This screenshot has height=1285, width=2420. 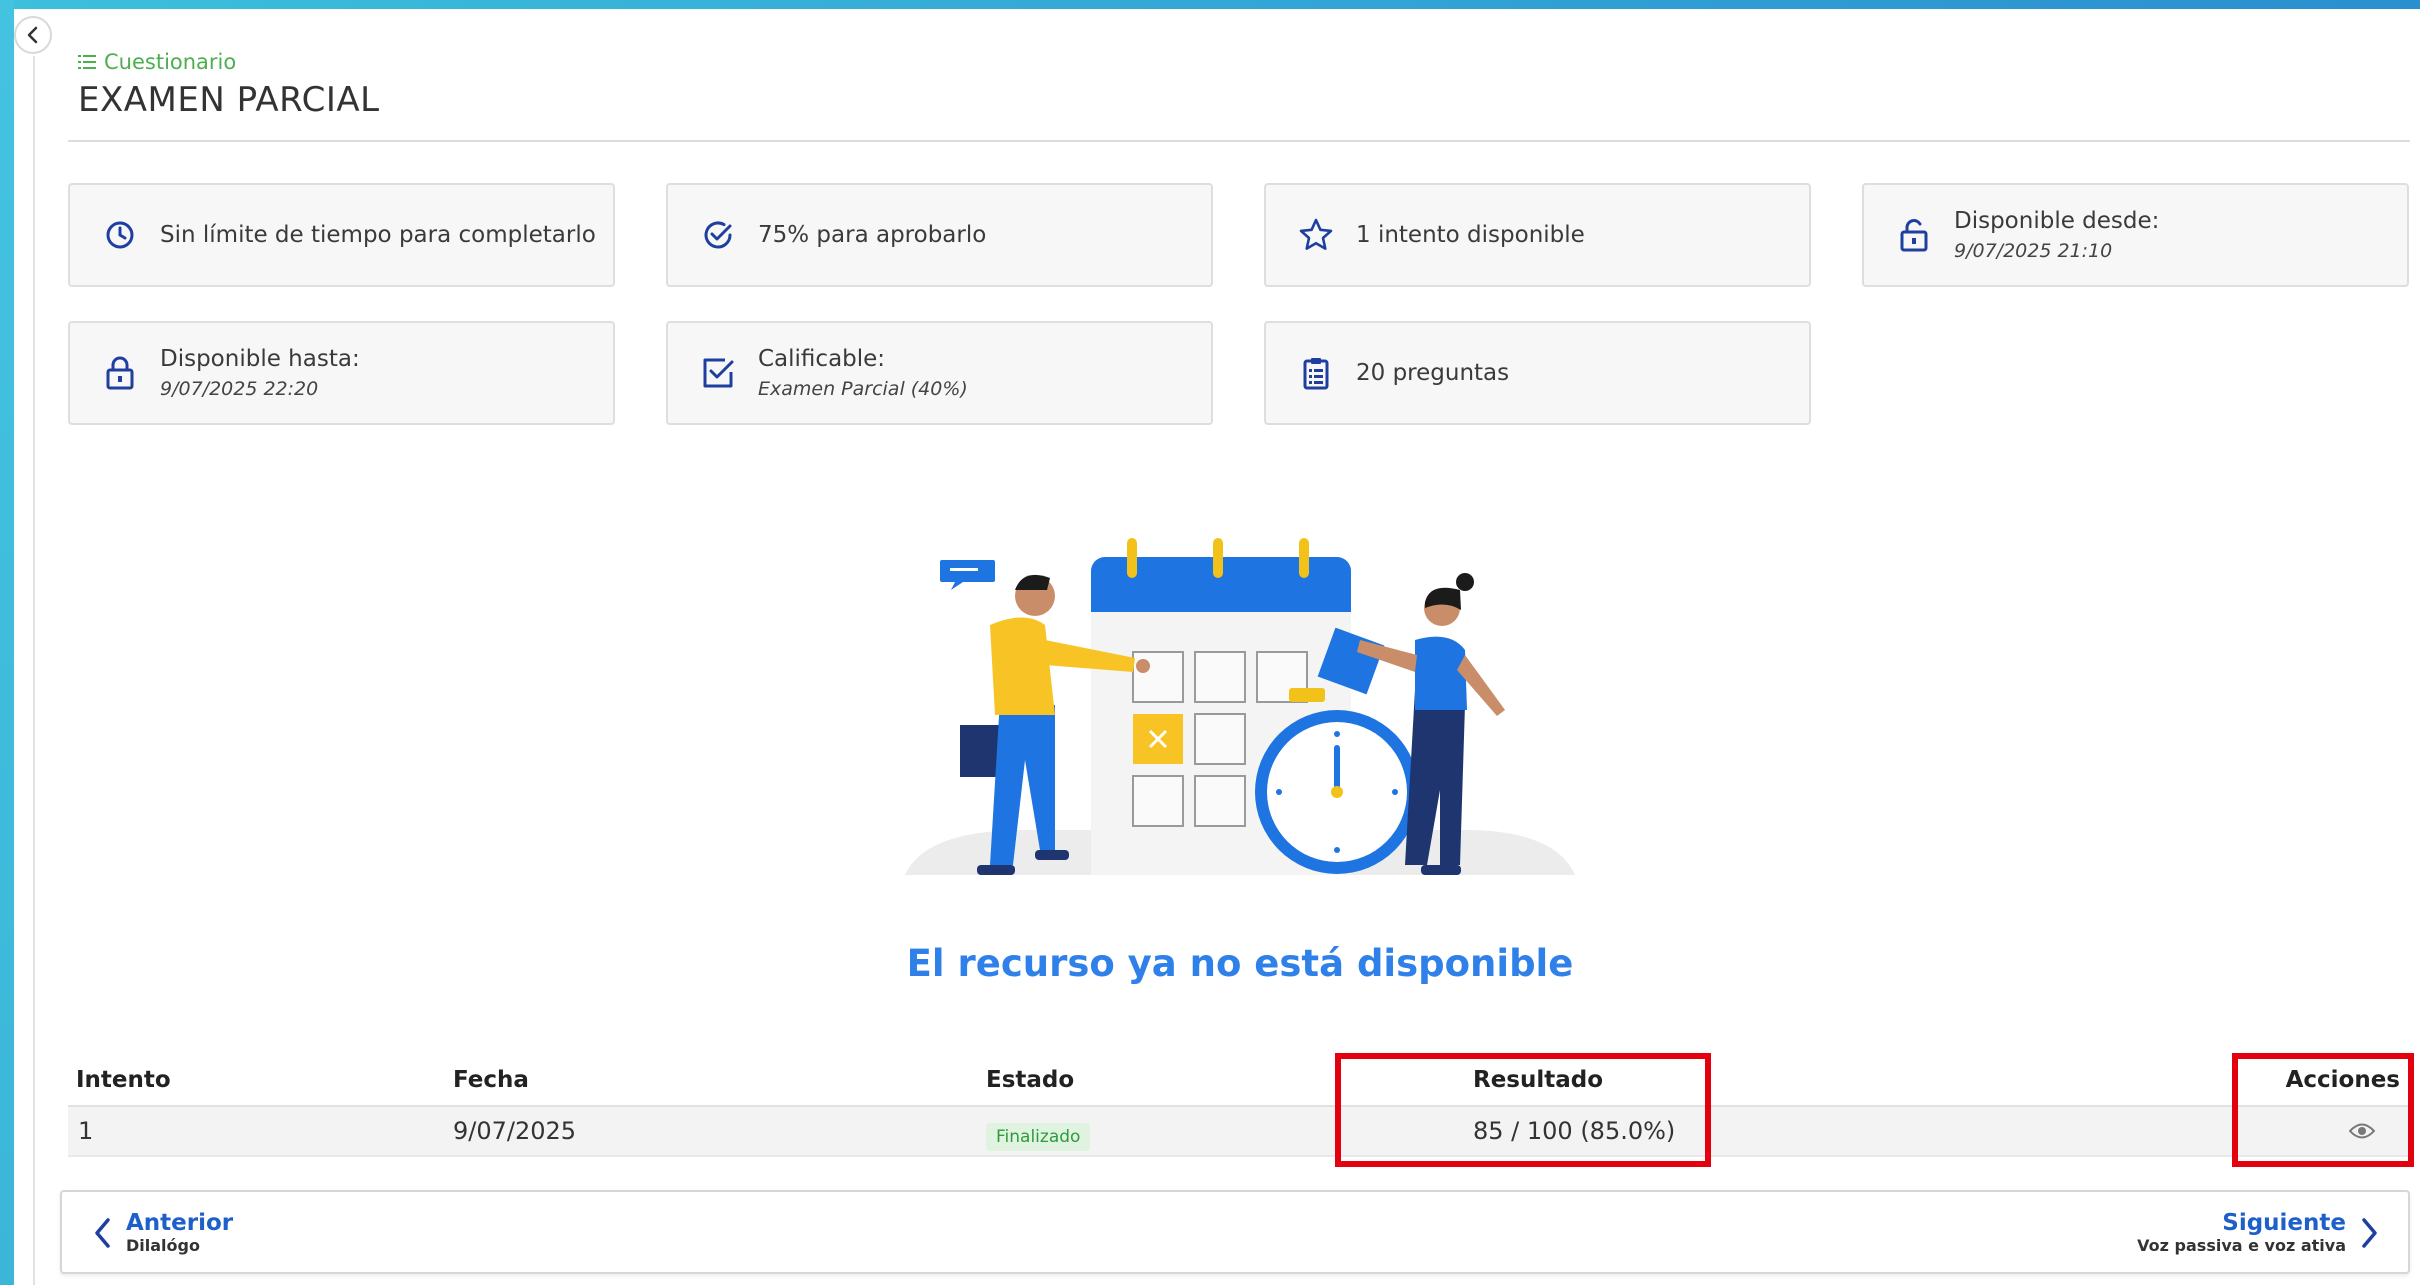 I want to click on header-divider, so click(x=1239, y=141).